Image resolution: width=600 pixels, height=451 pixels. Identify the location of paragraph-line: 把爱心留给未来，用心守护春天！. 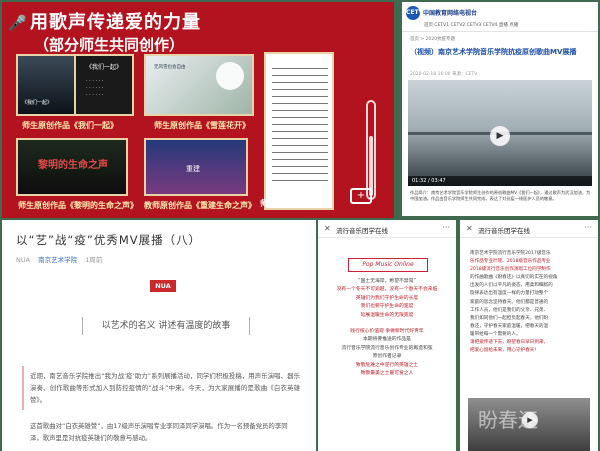
(504, 351).